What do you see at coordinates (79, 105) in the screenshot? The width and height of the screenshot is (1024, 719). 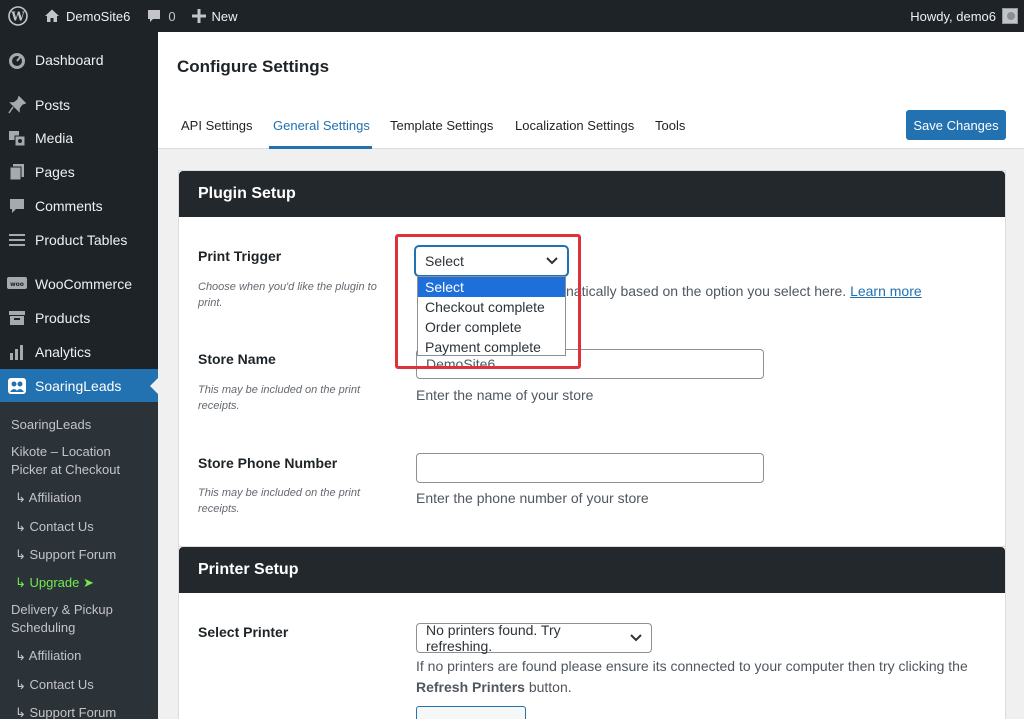 I see `sidebar-item-posts: Posts` at bounding box center [79, 105].